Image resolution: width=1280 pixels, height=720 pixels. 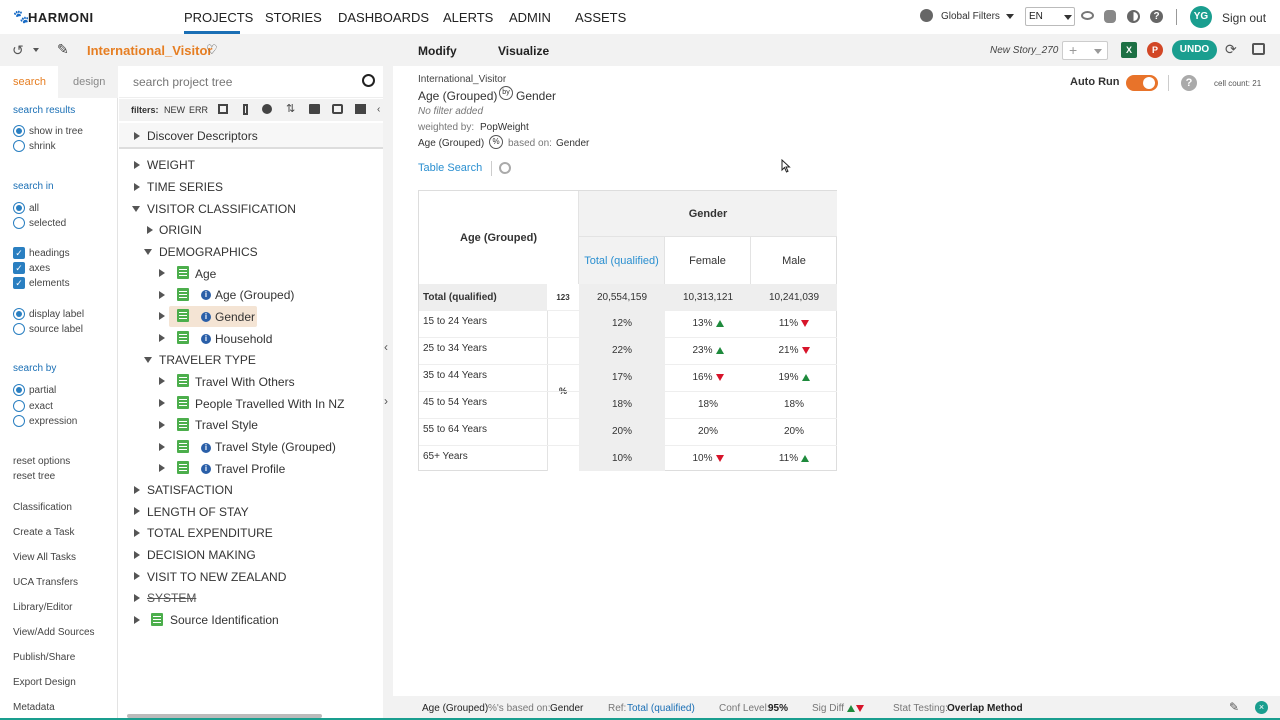 What do you see at coordinates (455, 375) in the screenshot?
I see `row-label: 35 to 44 Years` at bounding box center [455, 375].